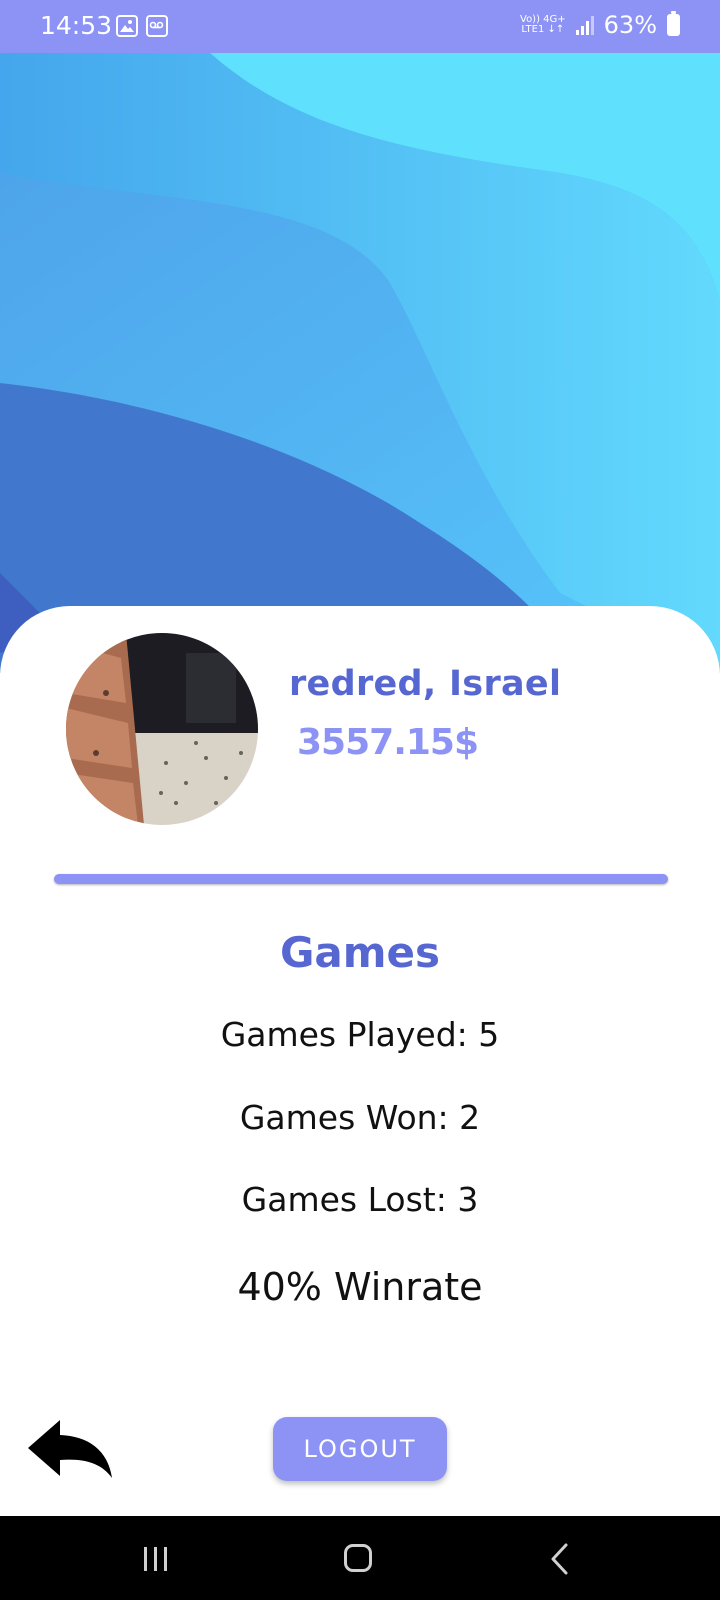 Image resolution: width=720 pixels, height=1600 pixels. Describe the element at coordinates (425, 684) in the screenshot. I see `username: redred, Israel` at that location.